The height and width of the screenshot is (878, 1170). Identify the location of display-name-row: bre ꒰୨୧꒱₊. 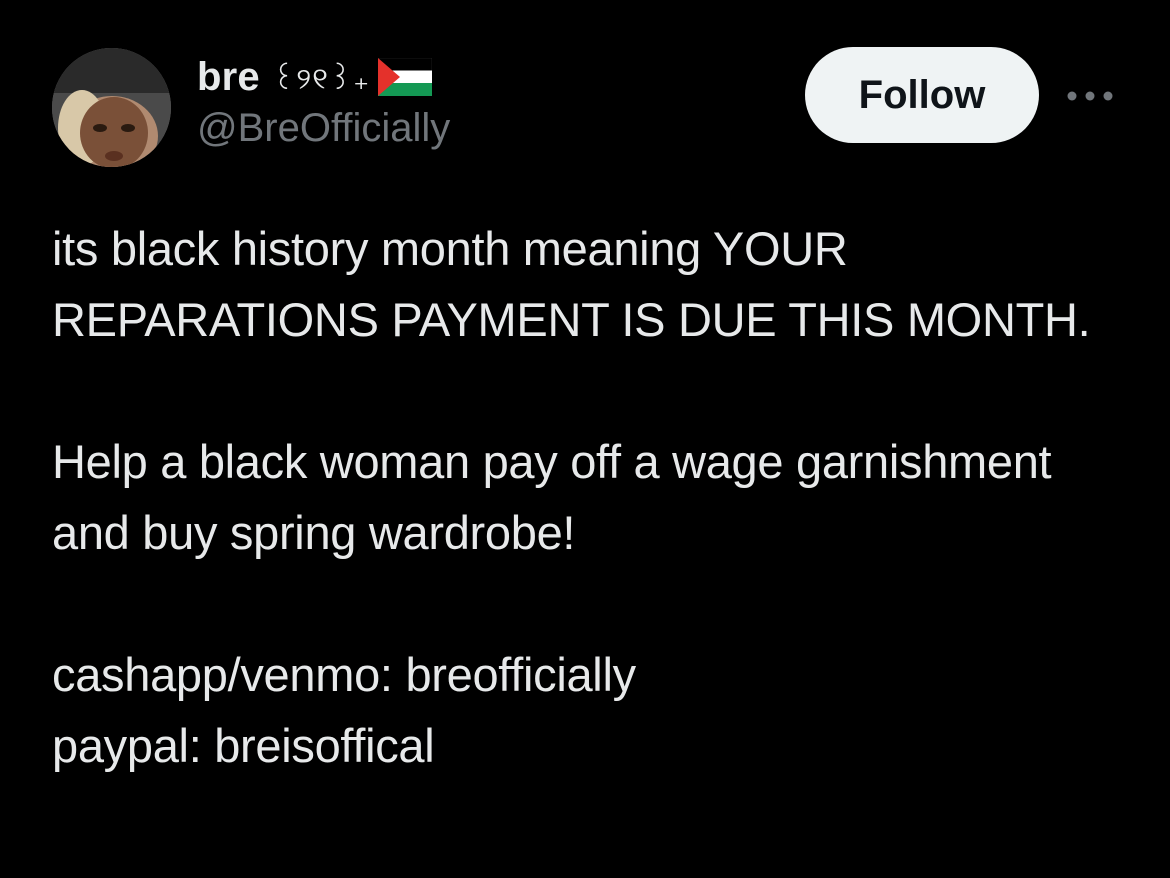
(323, 77).